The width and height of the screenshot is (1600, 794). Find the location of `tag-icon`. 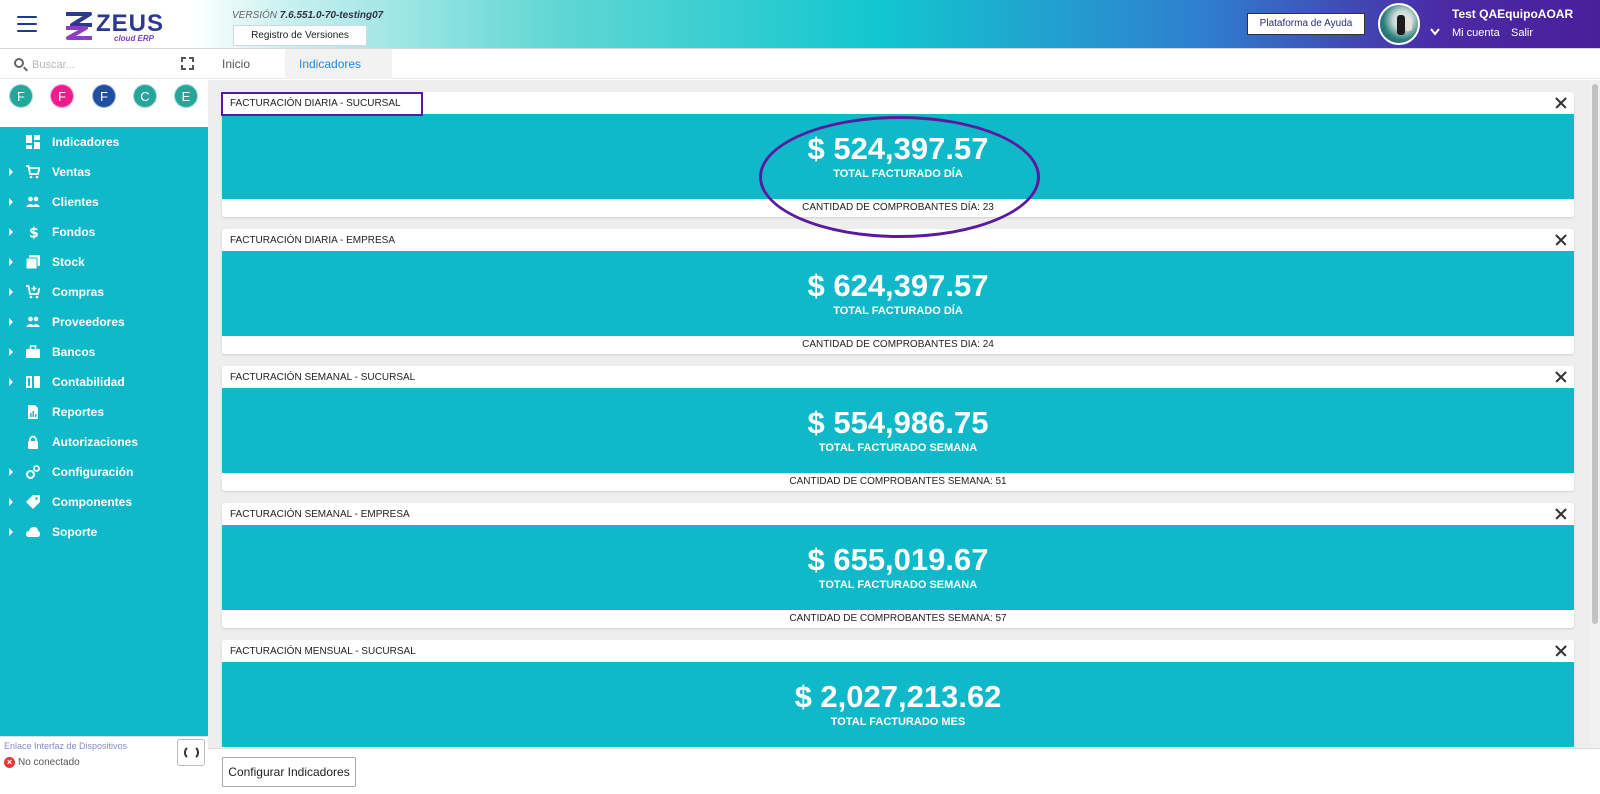

tag-icon is located at coordinates (33, 502).